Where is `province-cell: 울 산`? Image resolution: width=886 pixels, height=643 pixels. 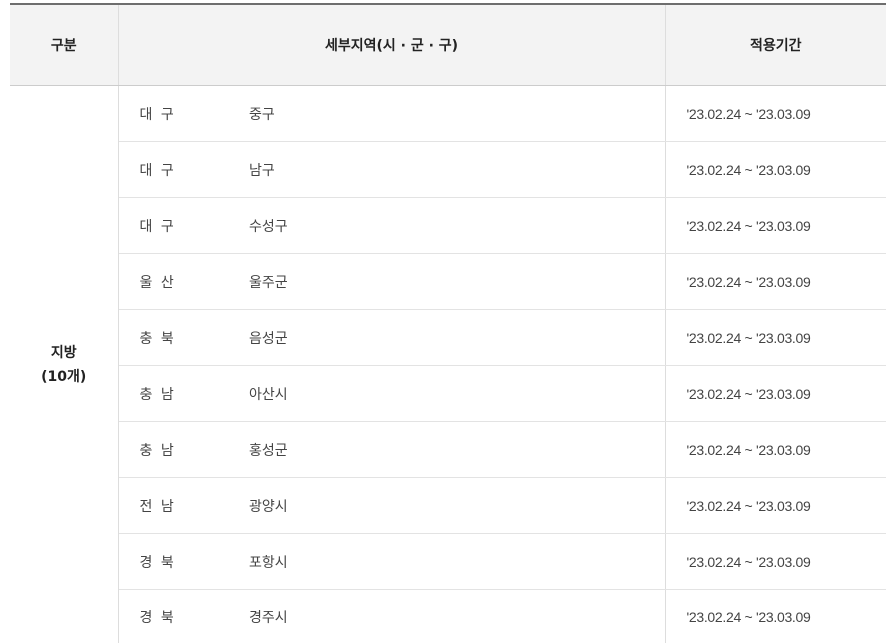 province-cell: 울 산 is located at coordinates (173, 282).